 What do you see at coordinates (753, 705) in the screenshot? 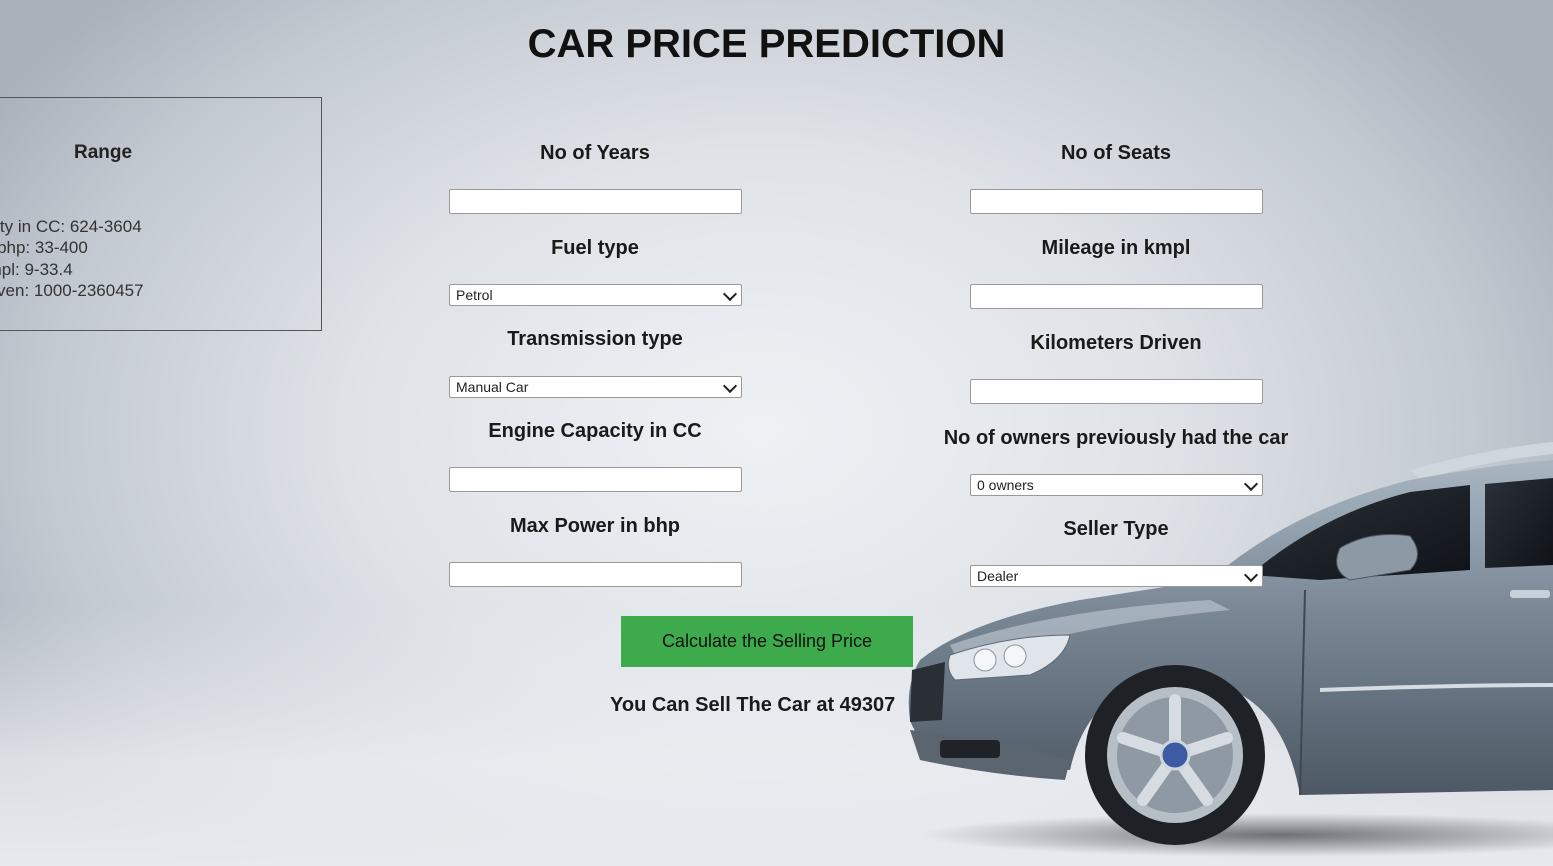
I see `result-text: You Can Sell The Car at 49307` at bounding box center [753, 705].